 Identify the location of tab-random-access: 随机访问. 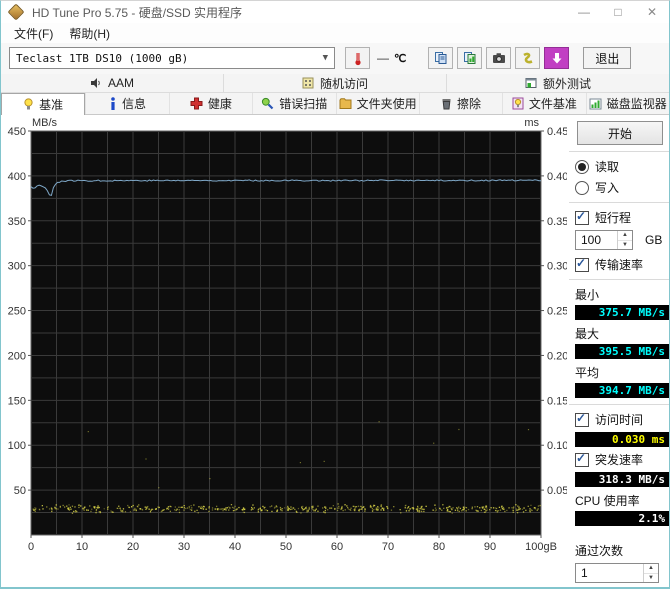
(335, 83).